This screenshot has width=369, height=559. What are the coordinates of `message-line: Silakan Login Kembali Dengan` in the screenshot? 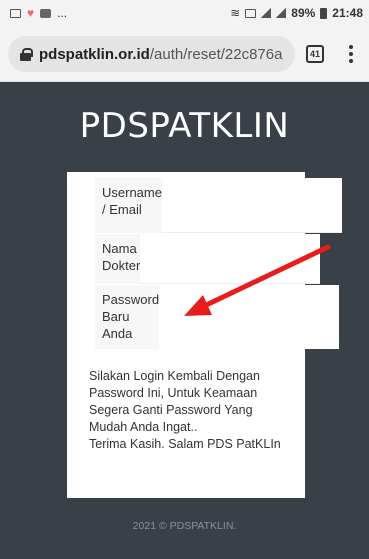 It's located at (174, 376).